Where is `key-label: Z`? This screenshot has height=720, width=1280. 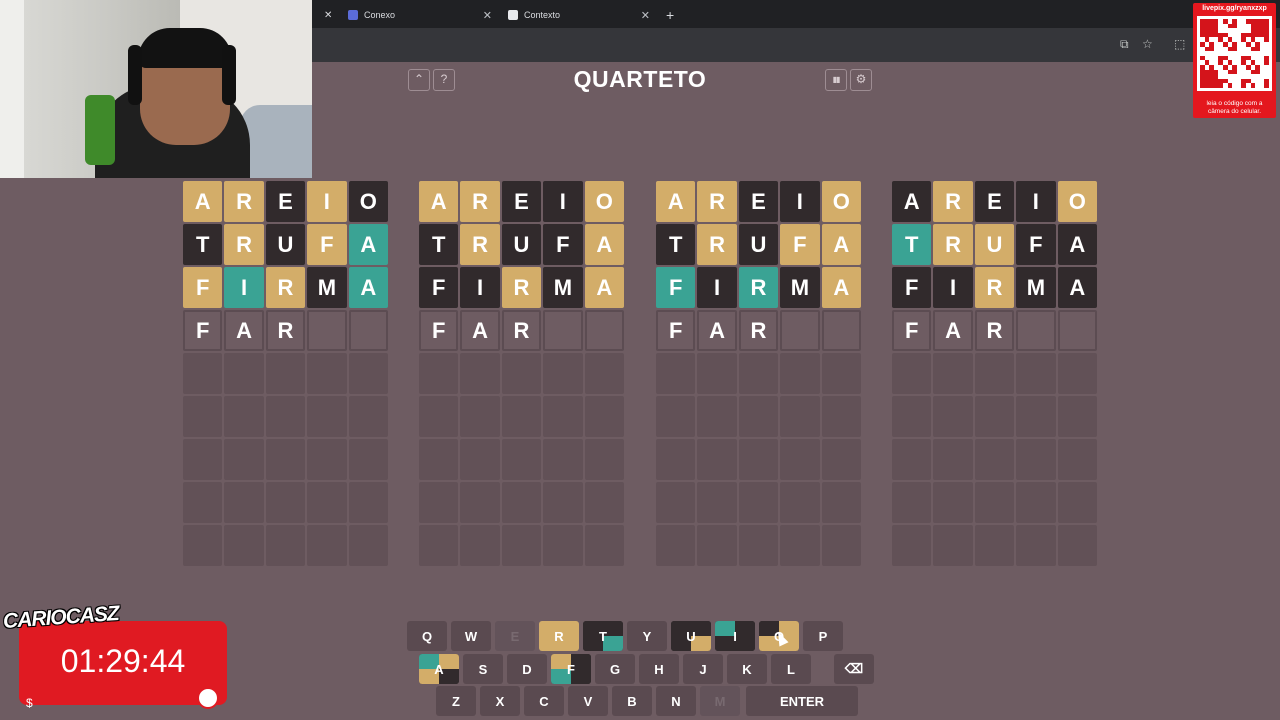
key-label: Z is located at coordinates (456, 701).